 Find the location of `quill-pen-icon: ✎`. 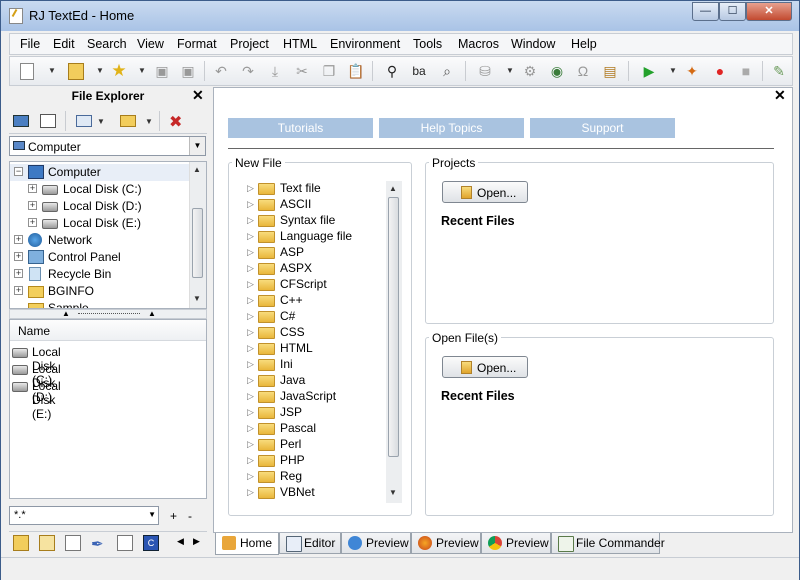

quill-pen-icon: ✎ is located at coordinates (779, 71).